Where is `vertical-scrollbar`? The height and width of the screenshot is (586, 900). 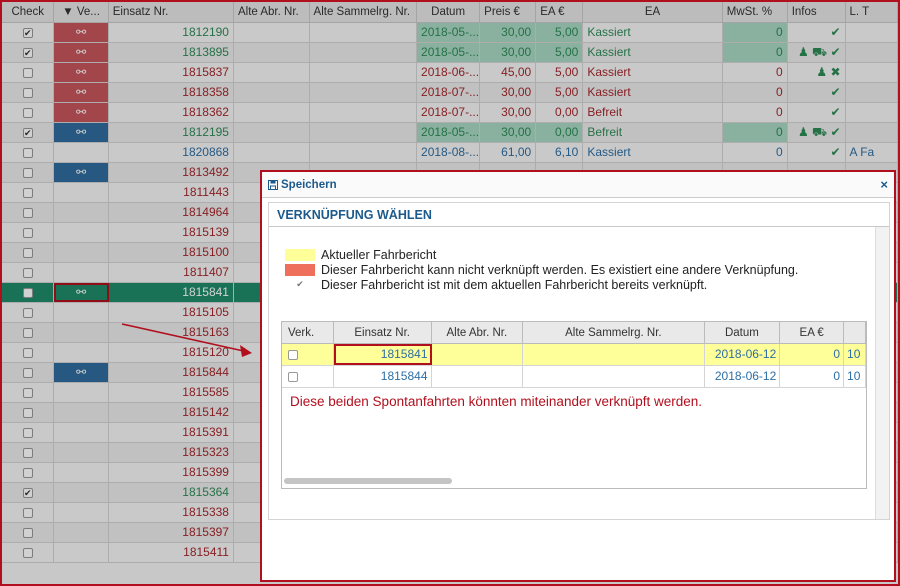
vertical-scrollbar is located at coordinates (882, 373).